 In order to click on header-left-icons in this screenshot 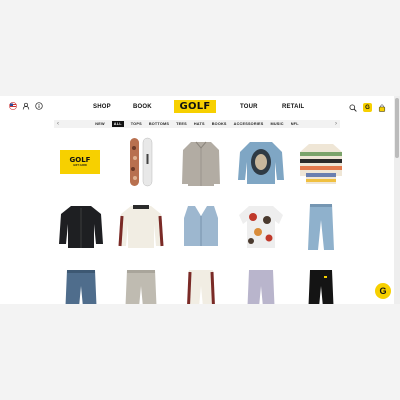, I will do `click(26, 106)`.